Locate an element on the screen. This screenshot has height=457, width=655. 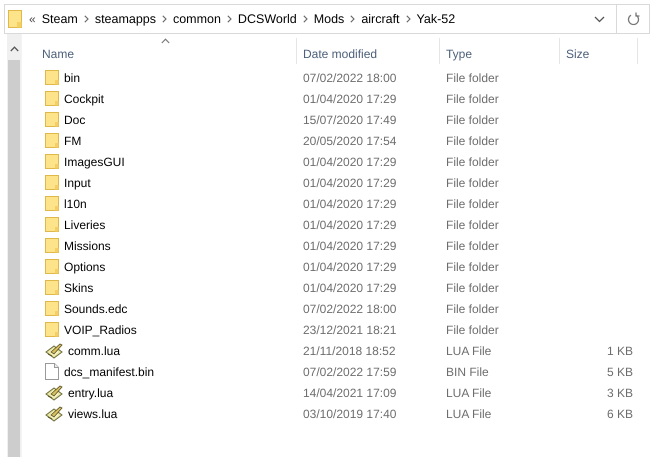
file-name: l10n is located at coordinates (75, 203).